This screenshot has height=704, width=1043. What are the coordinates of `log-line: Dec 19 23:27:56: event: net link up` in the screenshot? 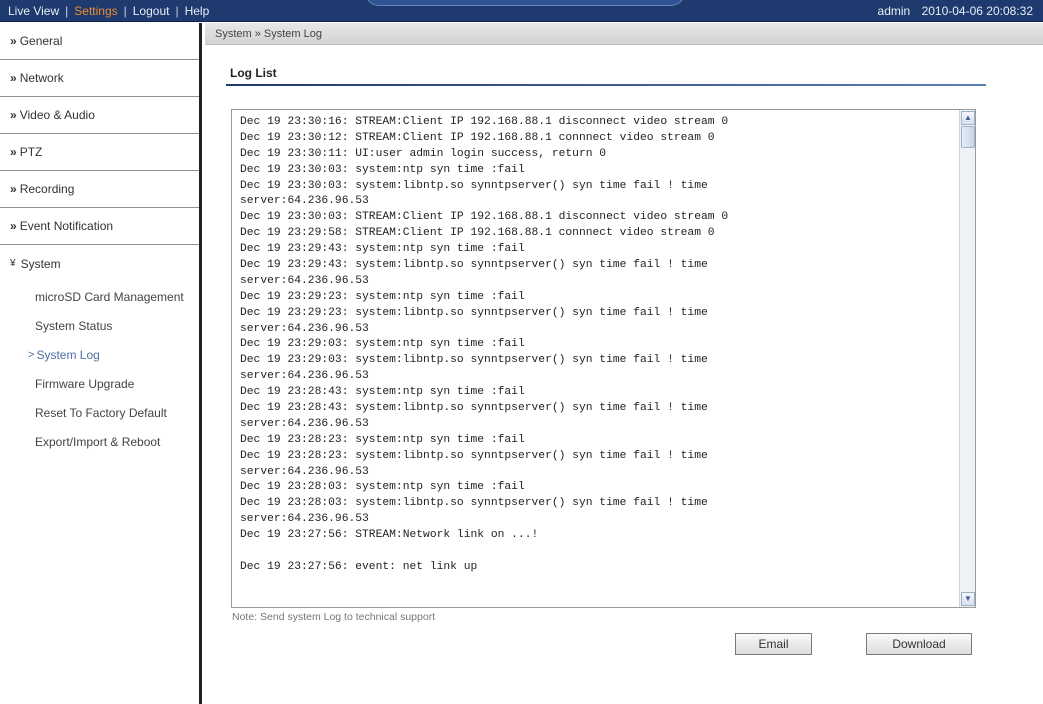 It's located at (359, 566).